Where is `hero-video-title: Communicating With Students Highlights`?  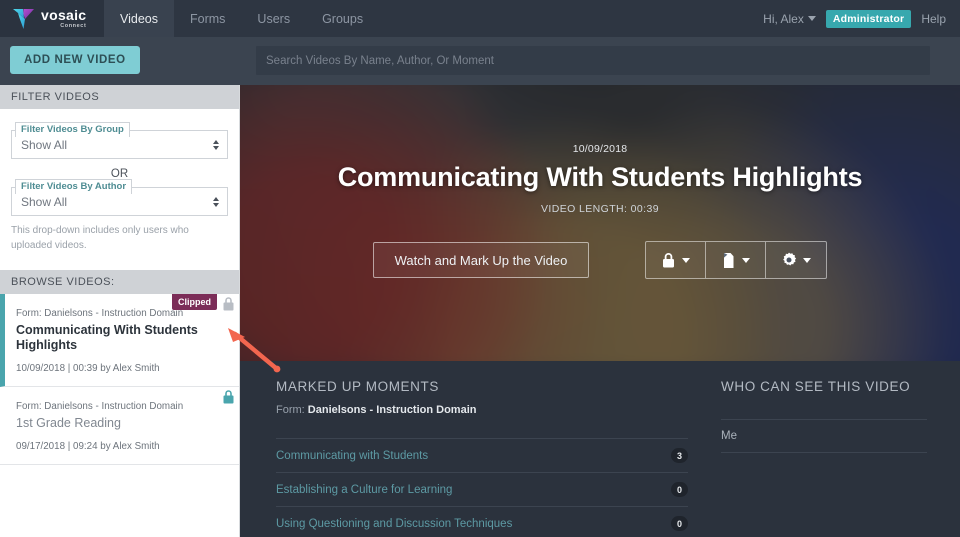 hero-video-title: Communicating With Students Highlights is located at coordinates (600, 177).